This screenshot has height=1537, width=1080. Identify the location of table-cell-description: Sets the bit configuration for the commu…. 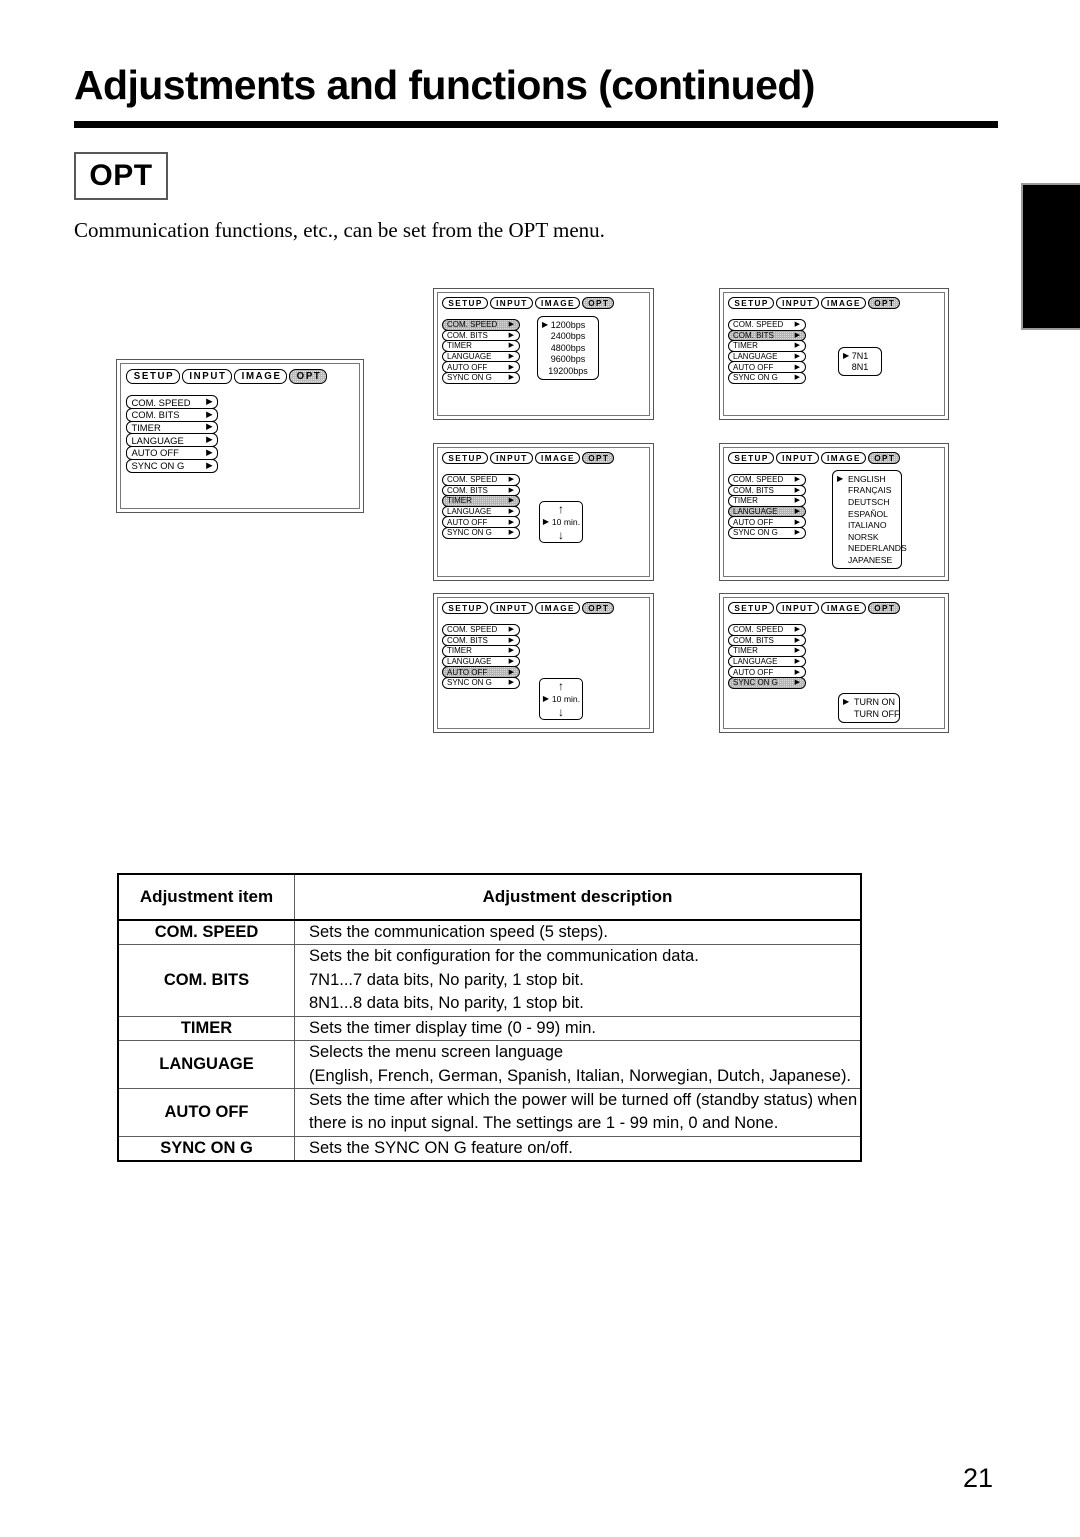
(578, 980).